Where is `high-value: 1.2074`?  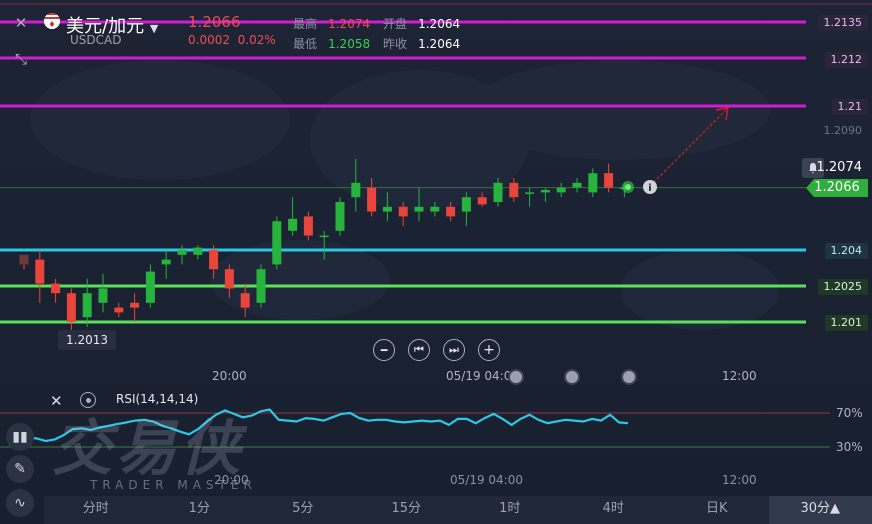
high-value: 1.2074 is located at coordinates (349, 24).